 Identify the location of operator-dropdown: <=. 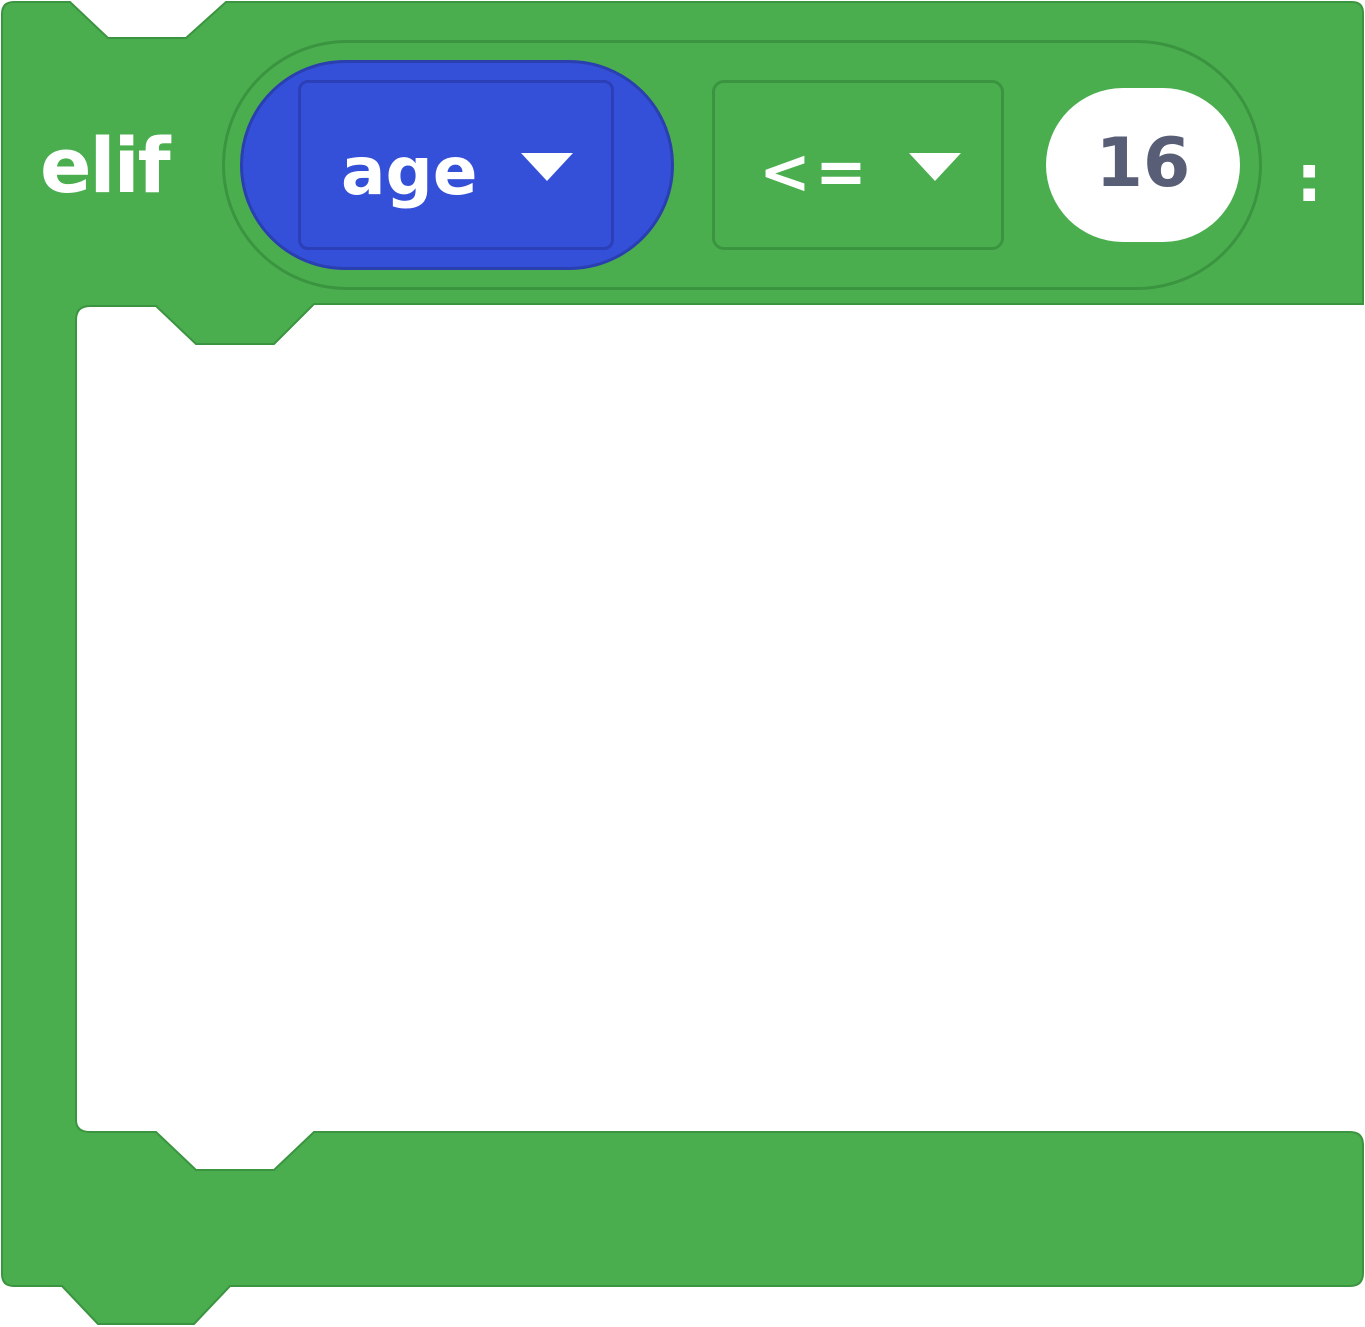
(858, 165).